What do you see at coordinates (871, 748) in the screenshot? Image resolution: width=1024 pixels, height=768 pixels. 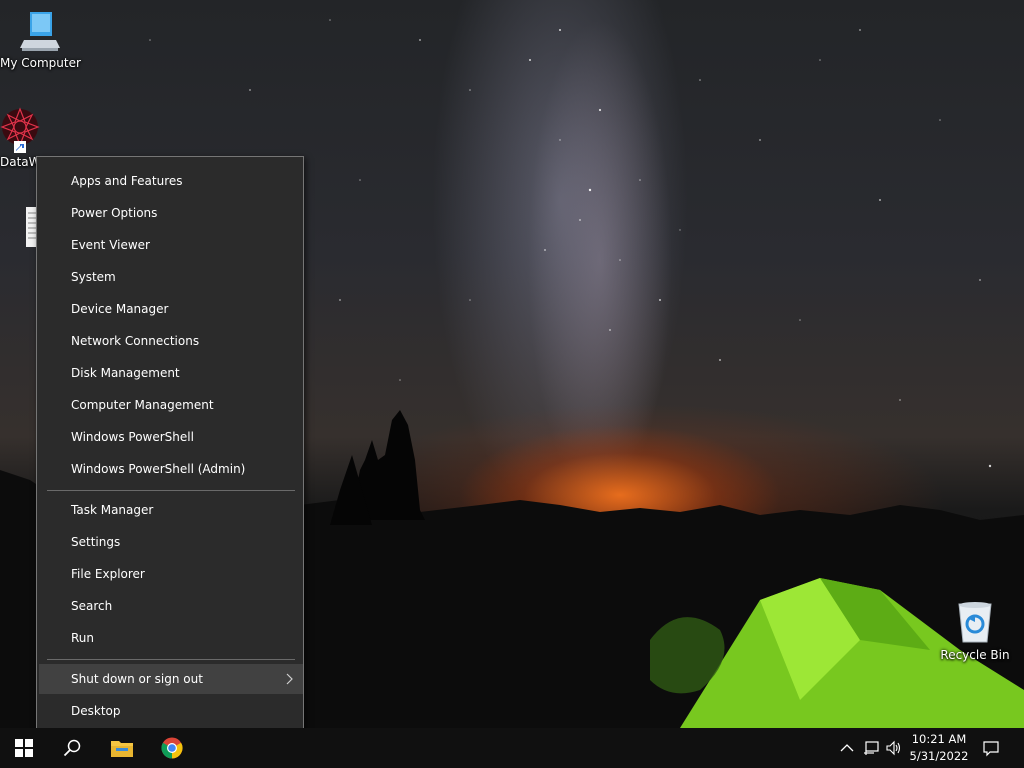 I see `network-icon` at bounding box center [871, 748].